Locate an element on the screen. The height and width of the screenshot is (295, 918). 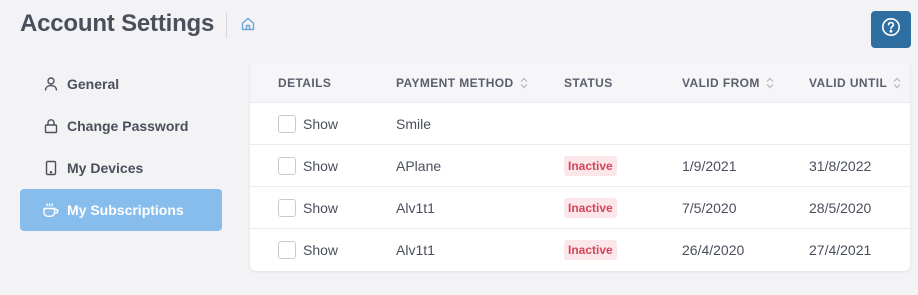
valid-until-cell: 28/5/2020 is located at coordinates (840, 207).